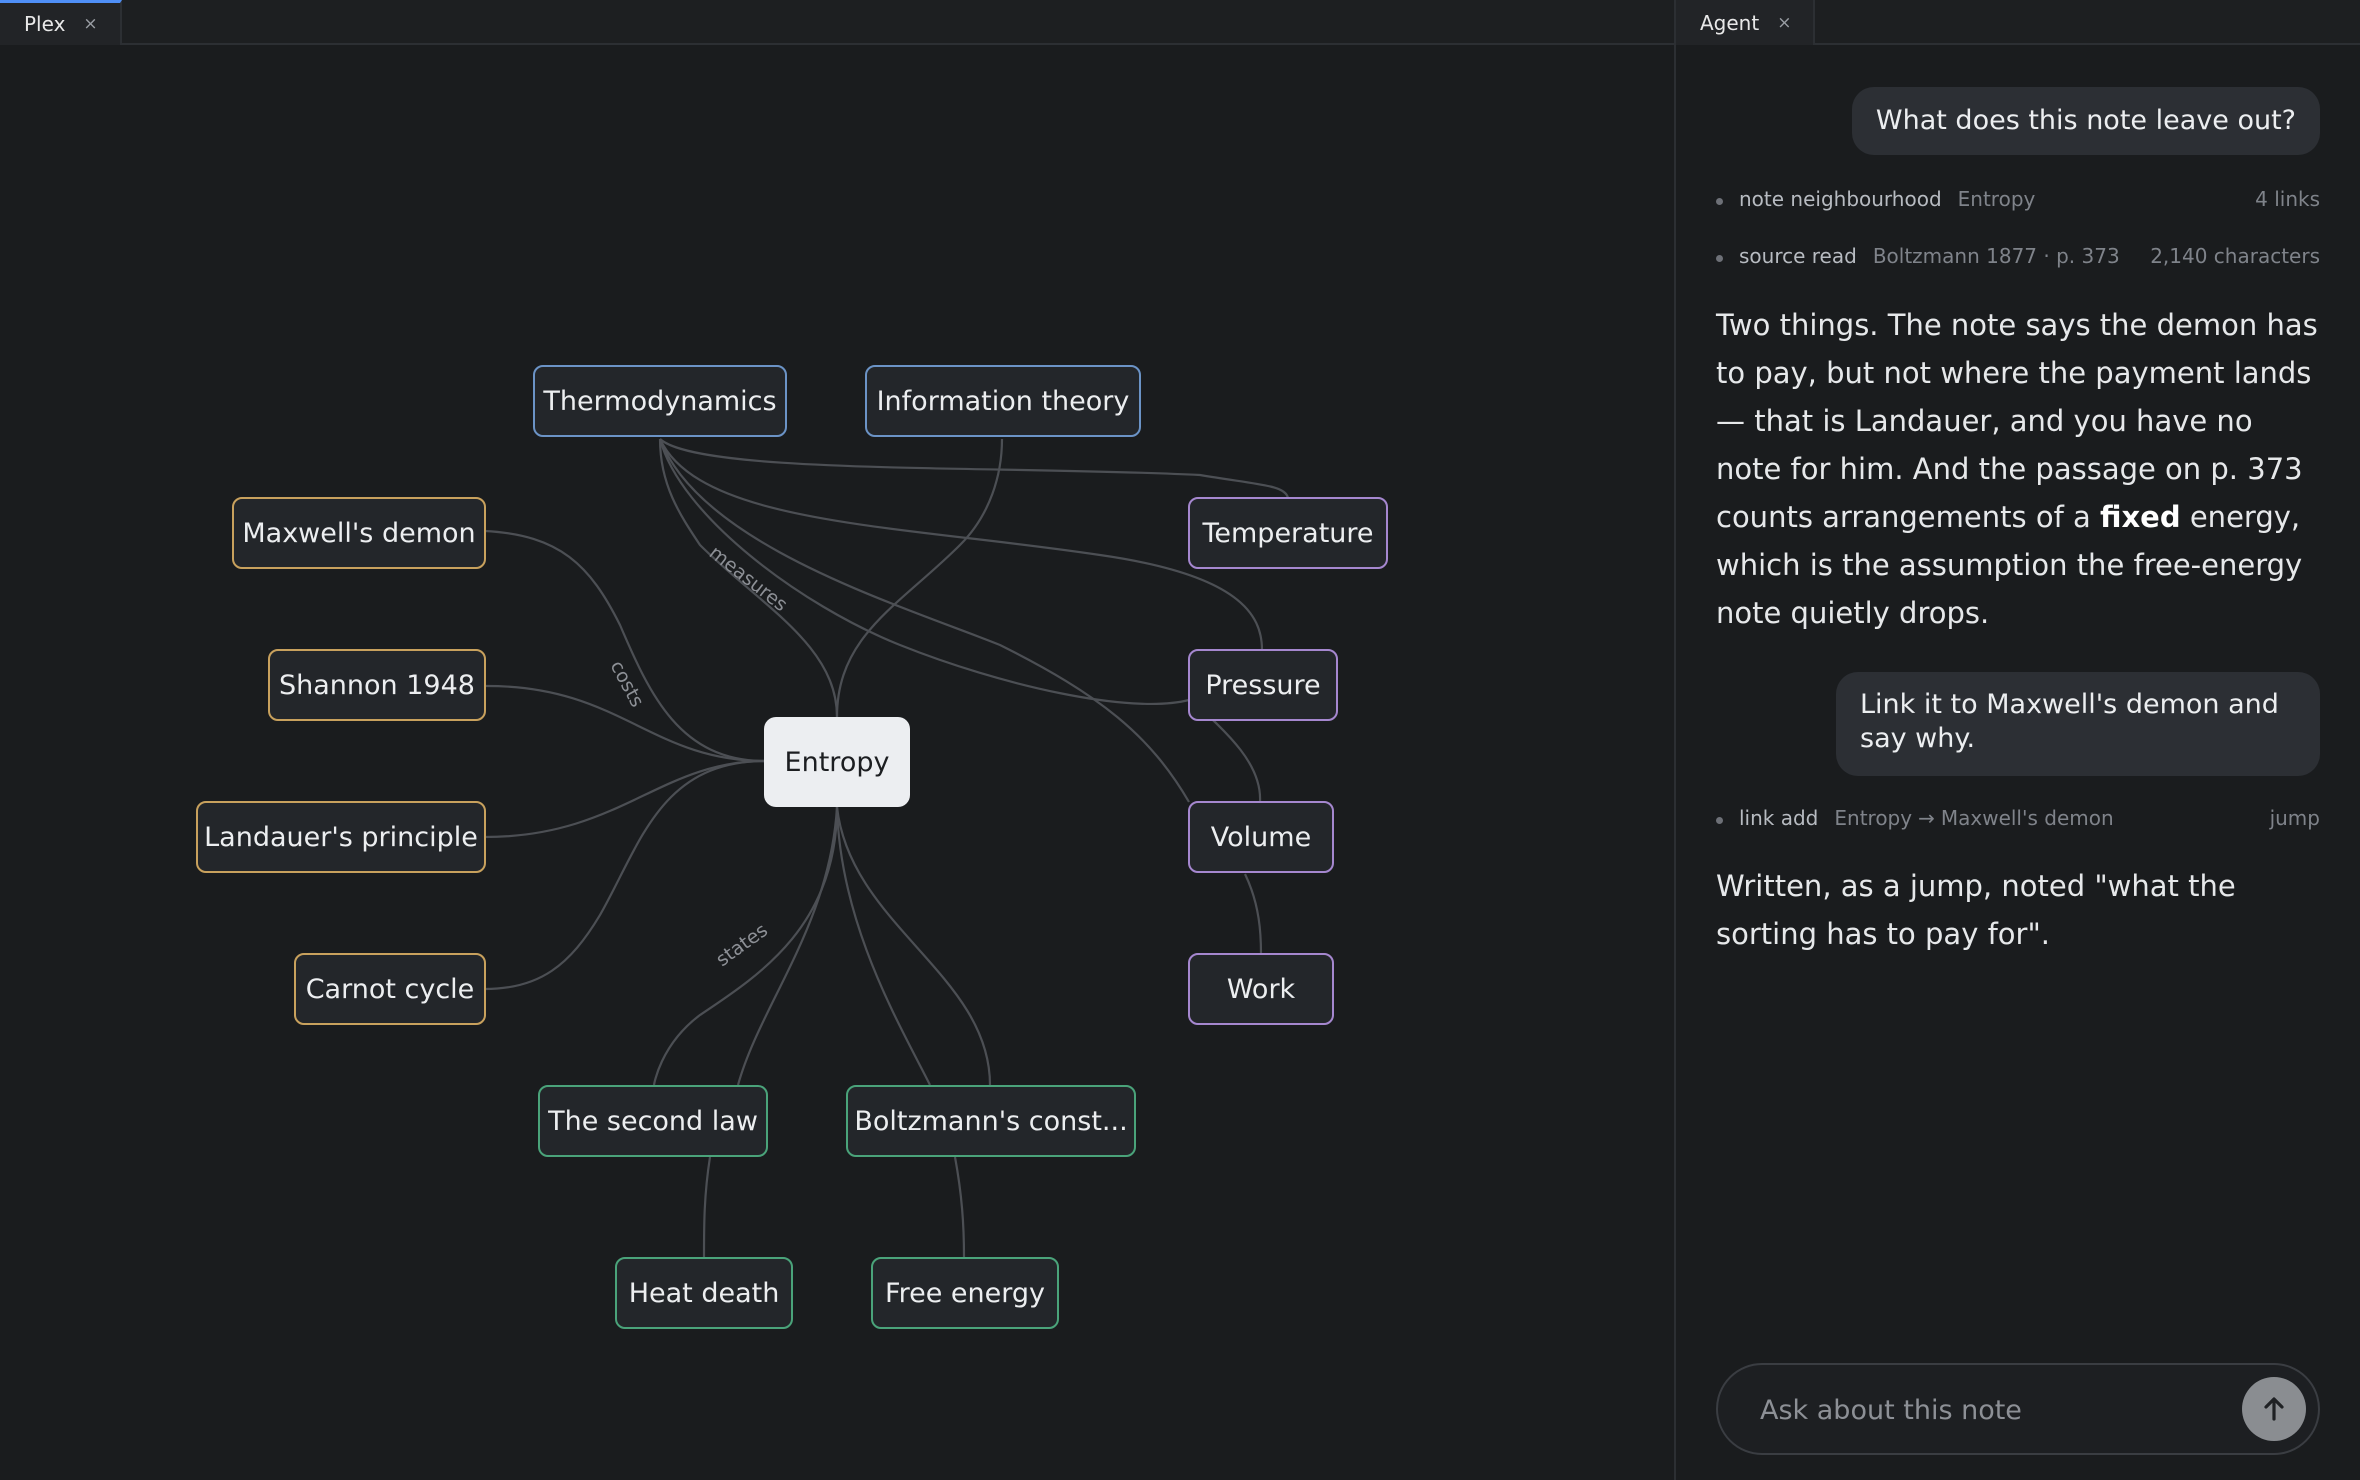 The width and height of the screenshot is (2360, 1480). Describe the element at coordinates (919, 578) in the screenshot. I see `edge-entropy-information-theory` at that location.